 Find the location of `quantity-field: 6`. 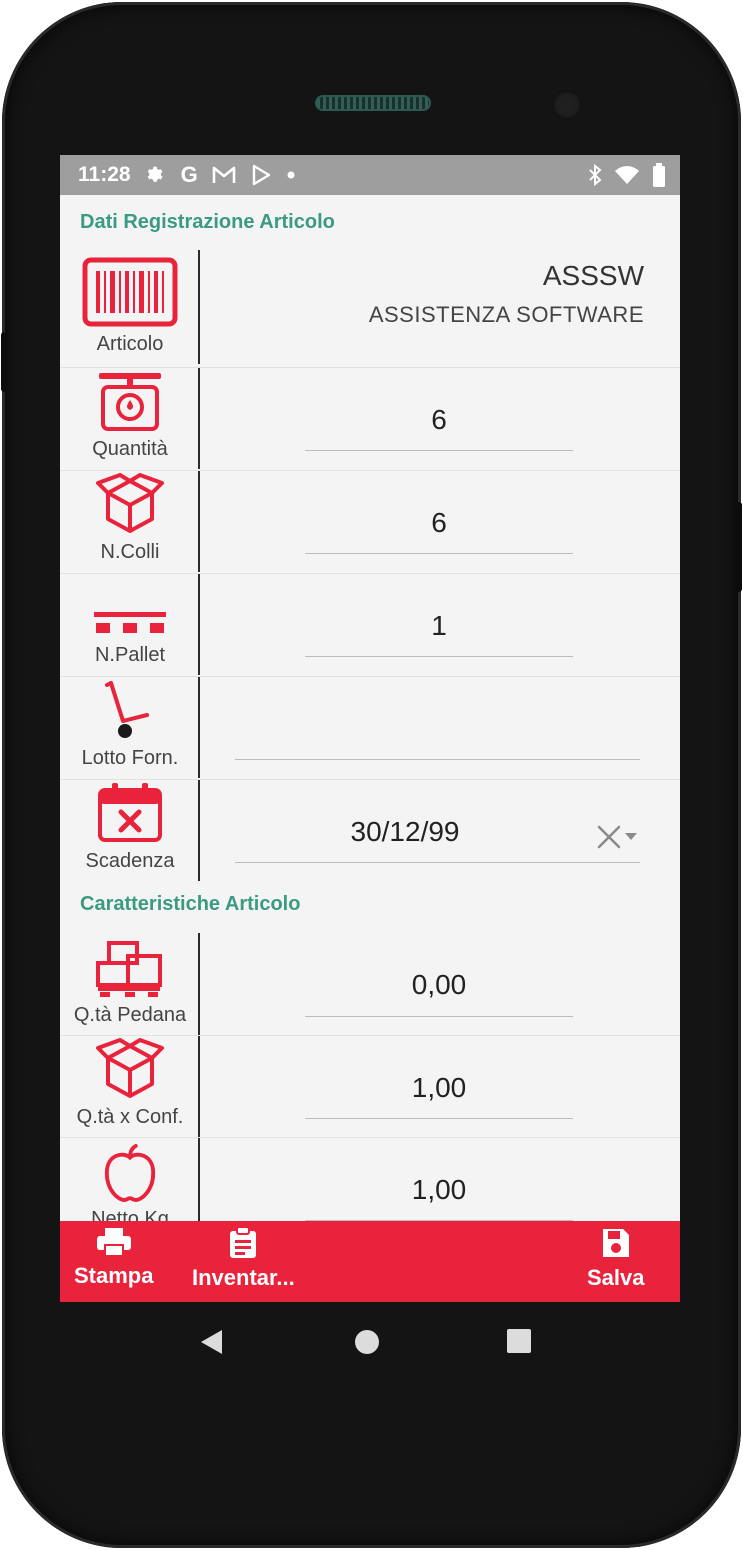

quantity-field: 6 is located at coordinates (439, 420).